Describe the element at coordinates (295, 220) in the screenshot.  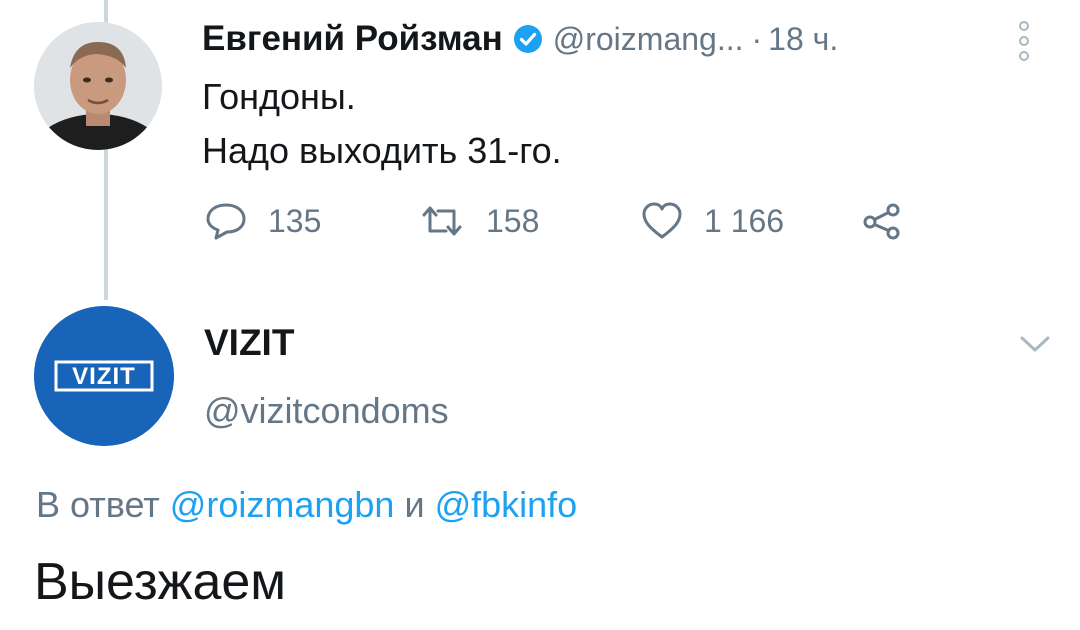
I see `reply-count: 135` at that location.